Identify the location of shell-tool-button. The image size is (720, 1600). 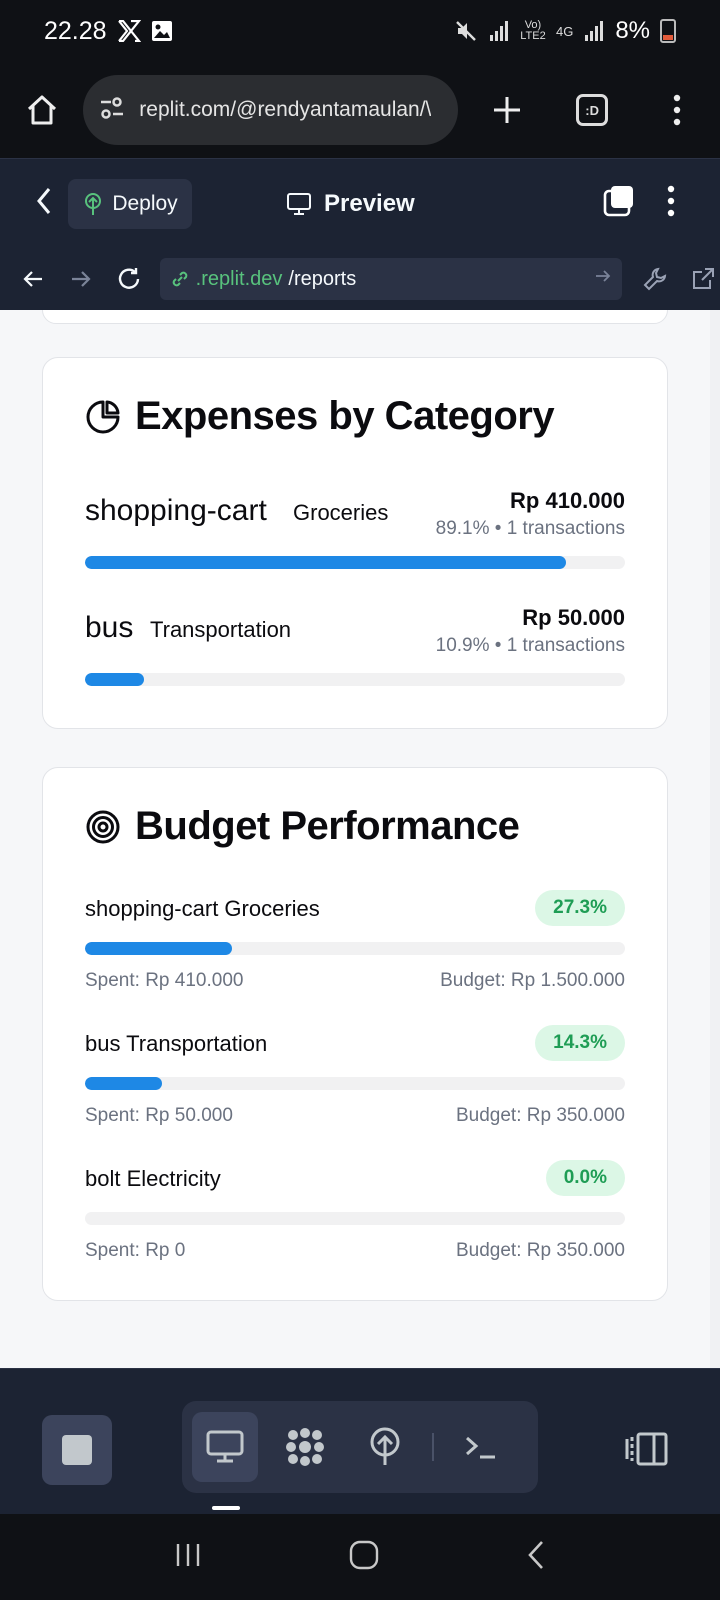
(481, 1447).